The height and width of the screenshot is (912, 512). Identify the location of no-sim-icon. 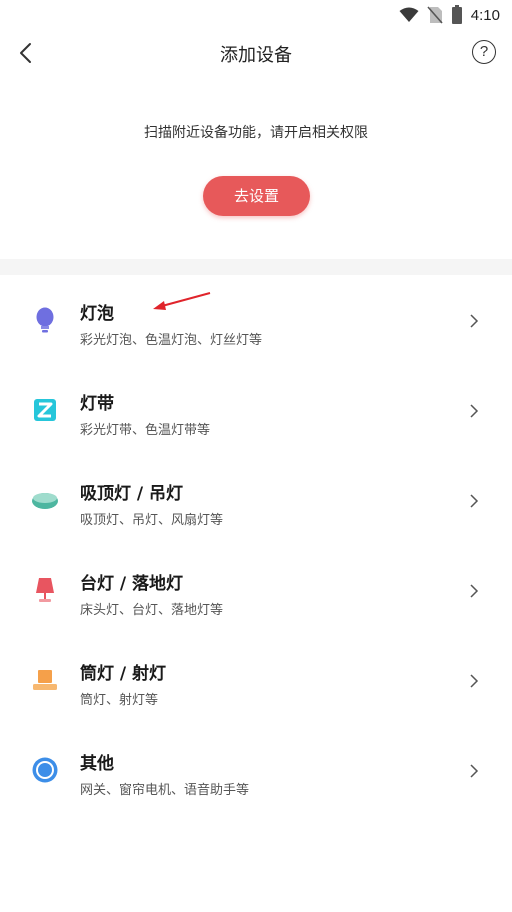
(435, 15).